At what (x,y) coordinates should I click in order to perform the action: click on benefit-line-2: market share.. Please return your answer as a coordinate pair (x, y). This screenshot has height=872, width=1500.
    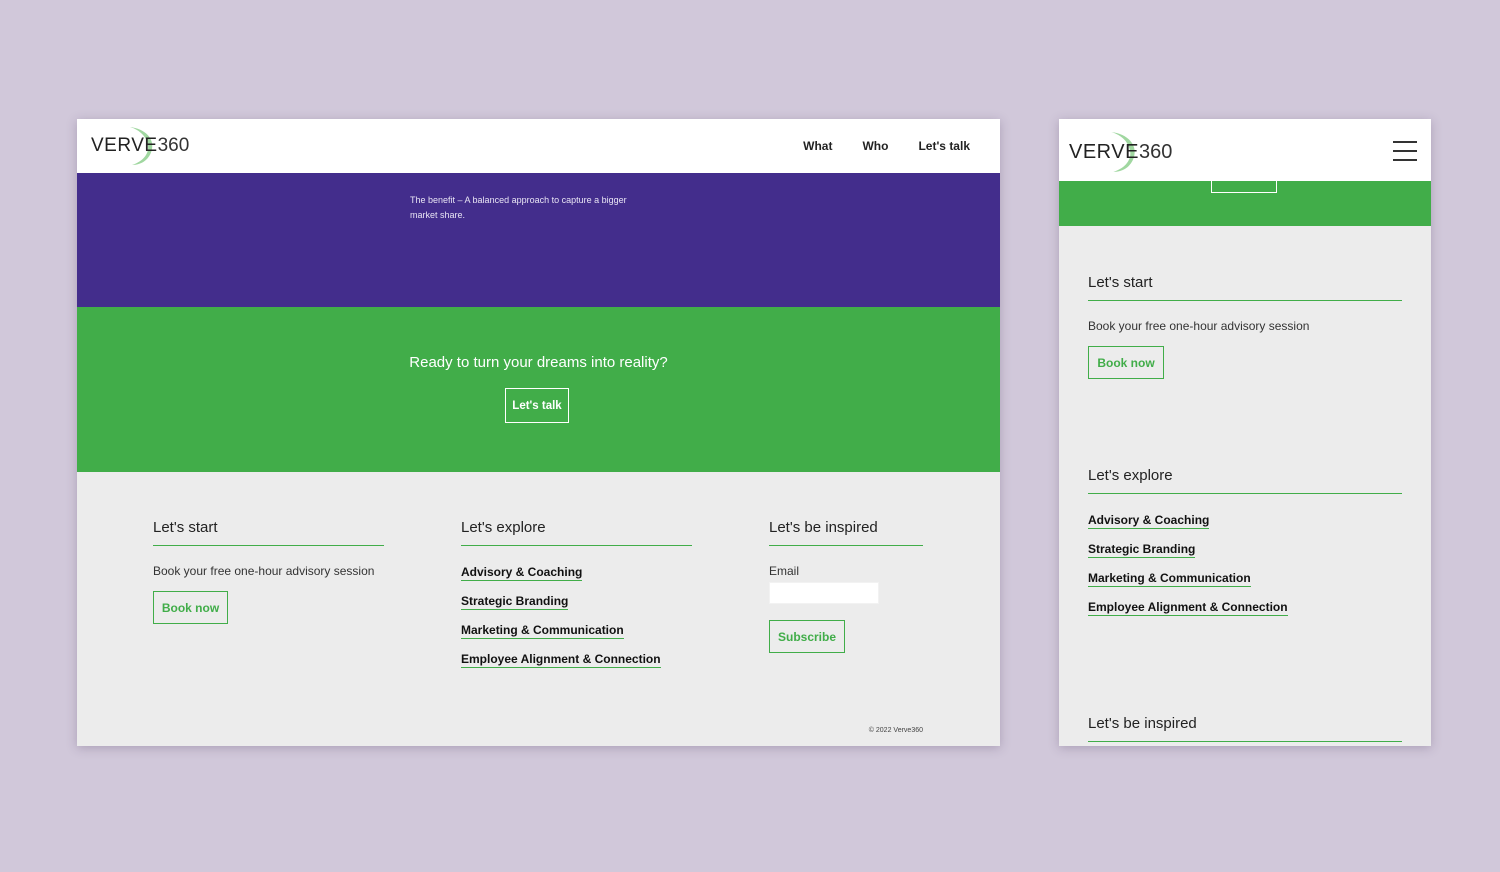
    Looking at the image, I should click on (438, 215).